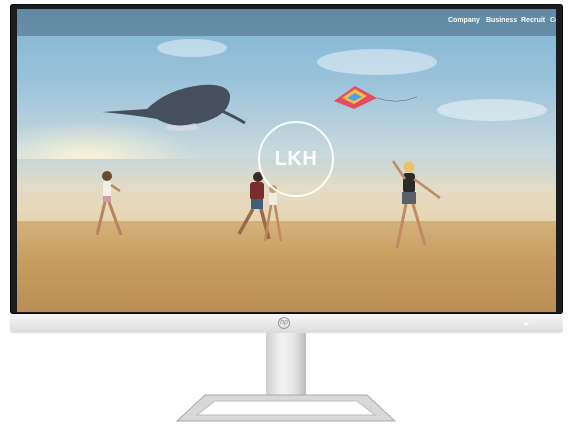 This screenshot has height=430, width=573. What do you see at coordinates (416, 204) in the screenshot?
I see `woman-flying-kite-figure` at bounding box center [416, 204].